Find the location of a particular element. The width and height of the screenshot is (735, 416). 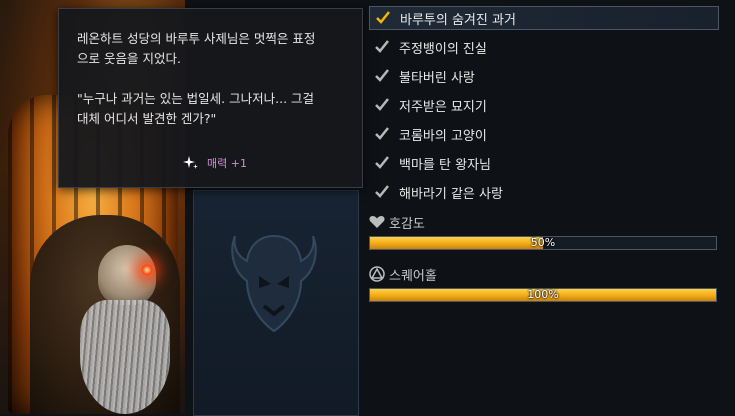

beard-illustration is located at coordinates (125, 357).